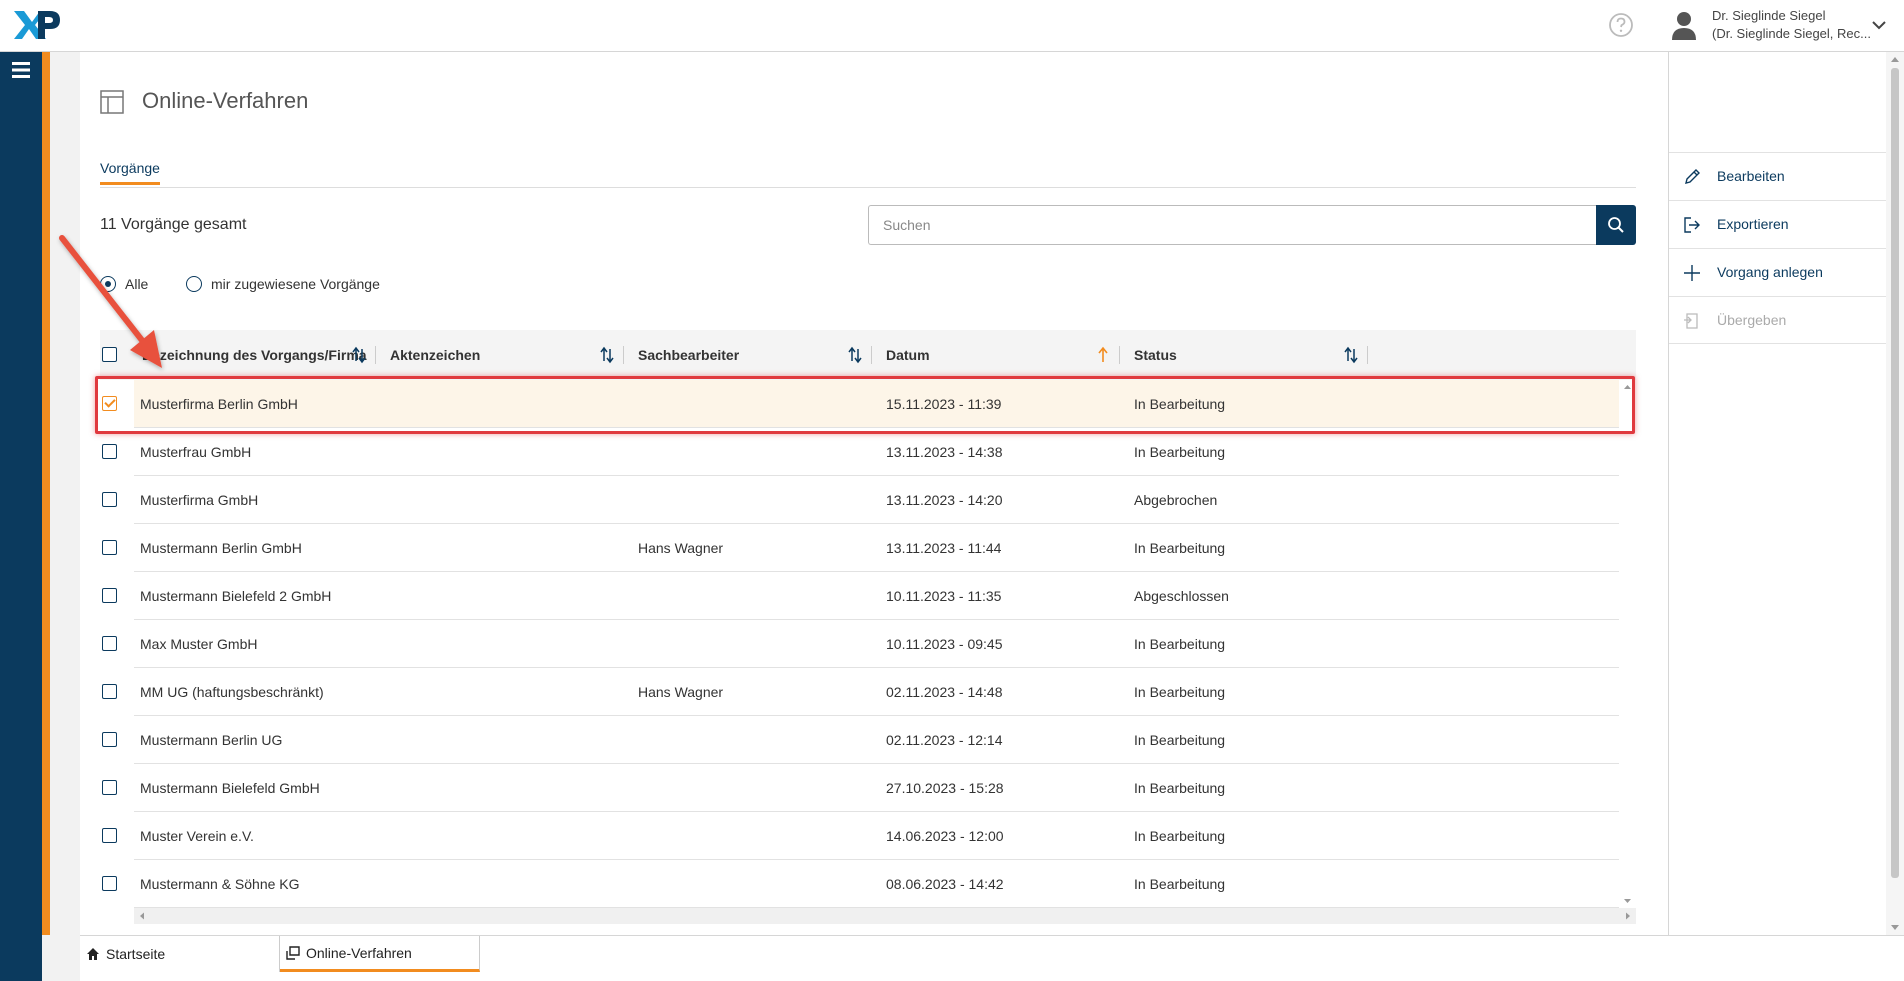 The image size is (1904, 981). I want to click on action-label: Bearbeiten, so click(1751, 176).